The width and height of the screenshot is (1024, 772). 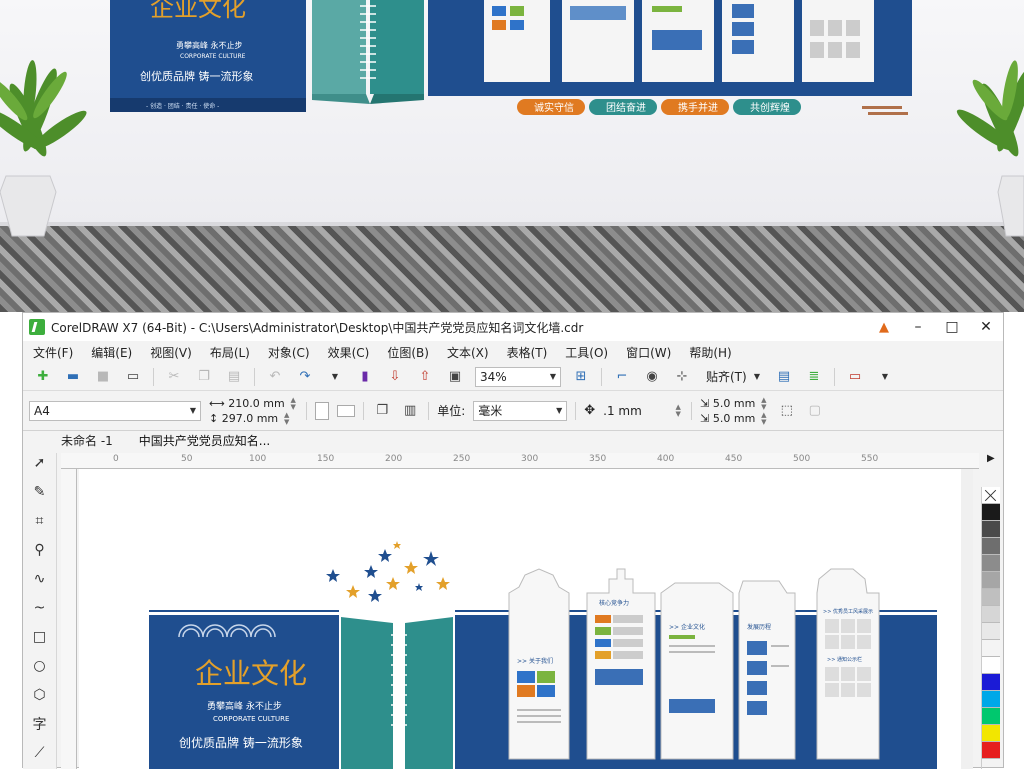 What do you see at coordinates (710, 352) in the screenshot?
I see `menu-help: 帮助(H)` at bounding box center [710, 352].